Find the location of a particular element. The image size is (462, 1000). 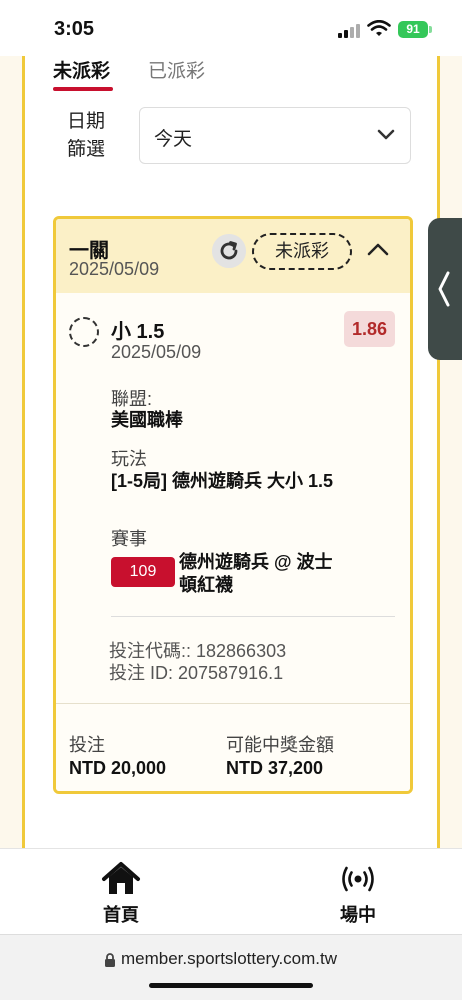

nav-home-label: 首頁 is located at coordinates (121, 915).